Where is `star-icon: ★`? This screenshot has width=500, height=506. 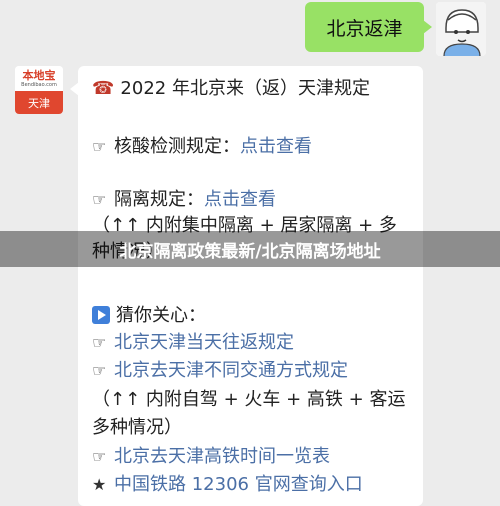 star-icon: ★ is located at coordinates (99, 484).